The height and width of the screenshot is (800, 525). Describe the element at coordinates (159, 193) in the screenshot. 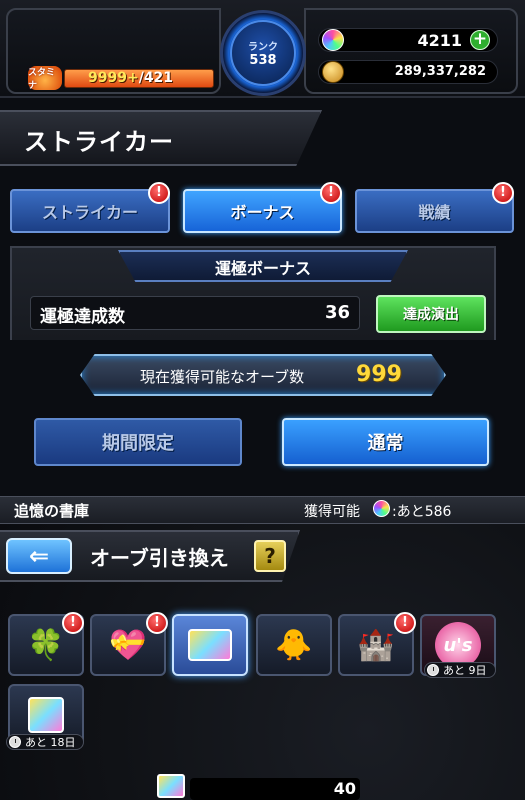

I see `tab-striker-alert-icon: !` at that location.